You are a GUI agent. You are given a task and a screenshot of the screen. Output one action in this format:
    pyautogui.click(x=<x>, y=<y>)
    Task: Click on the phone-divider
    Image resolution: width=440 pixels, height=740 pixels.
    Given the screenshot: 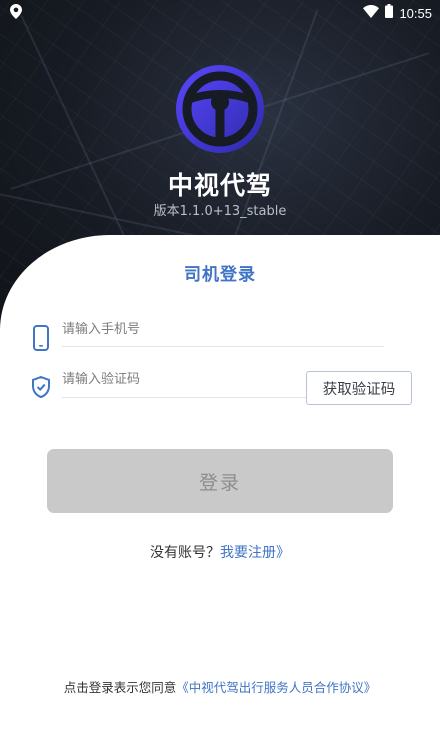 What is the action you would take?
    pyautogui.click(x=223, y=346)
    